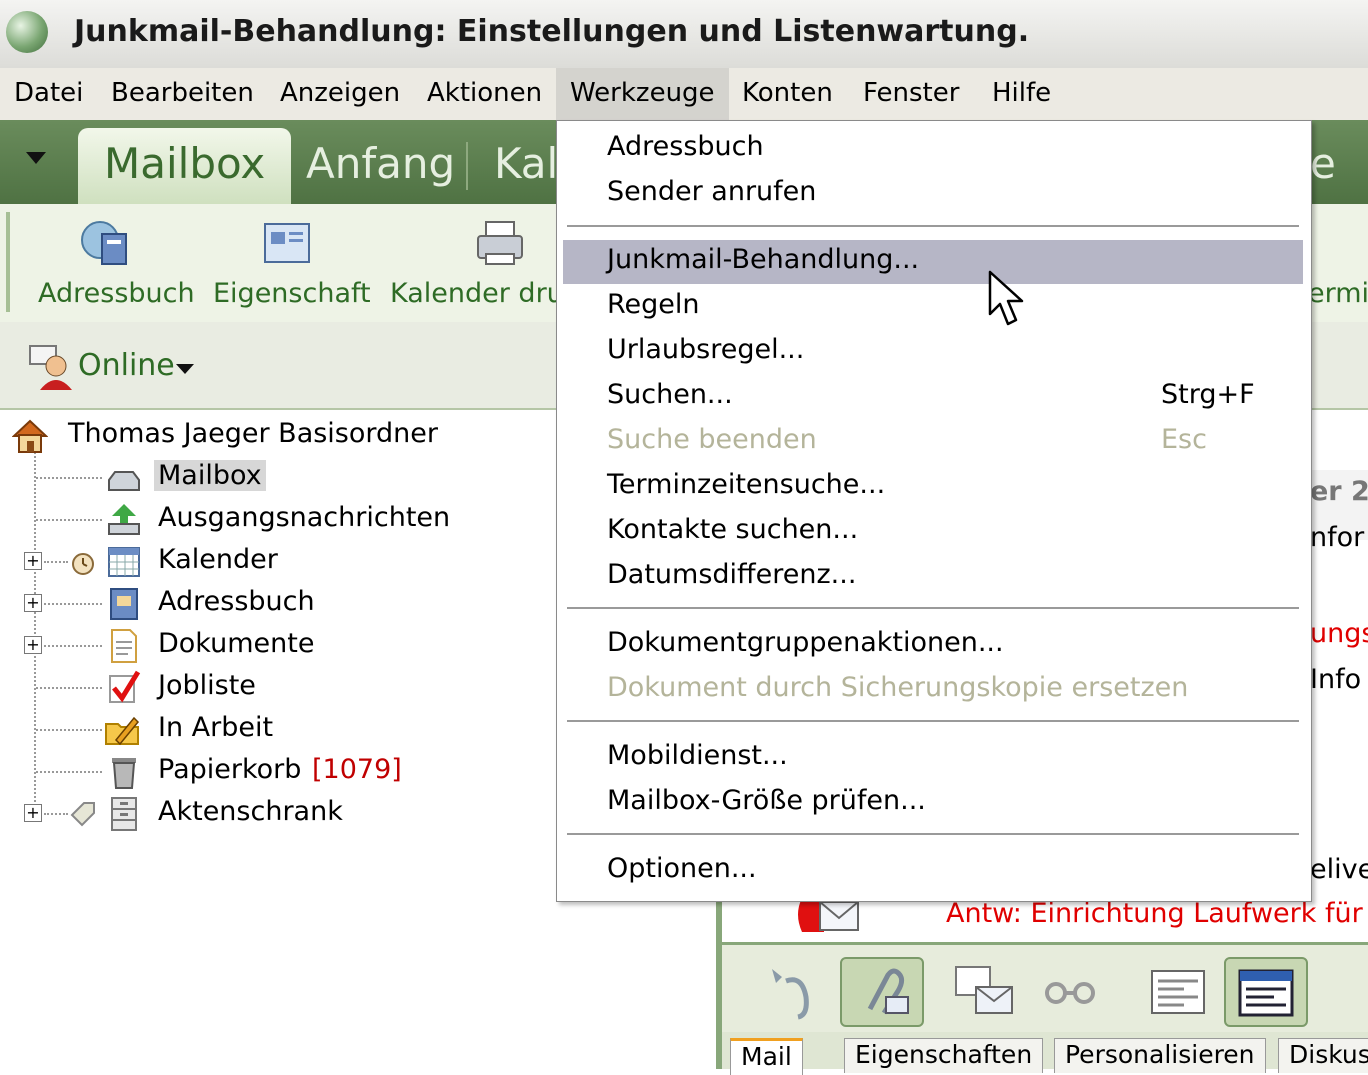  What do you see at coordinates (125, 686) in the screenshot?
I see `checkmark-icon` at bounding box center [125, 686].